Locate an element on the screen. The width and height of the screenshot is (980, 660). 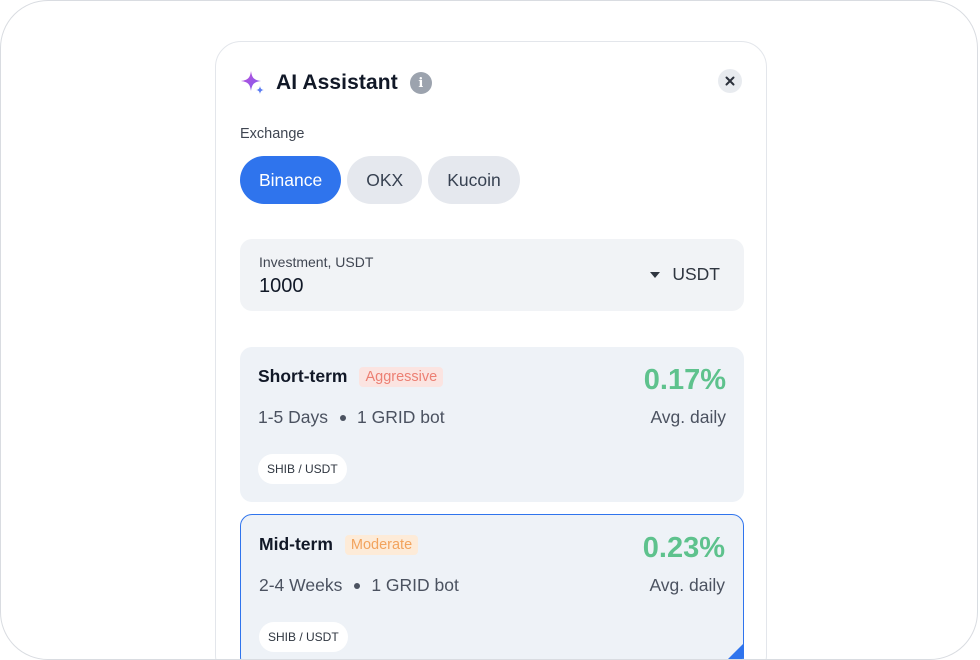
strategy-title-row: Short-term Aggressive is located at coordinates (351, 376).